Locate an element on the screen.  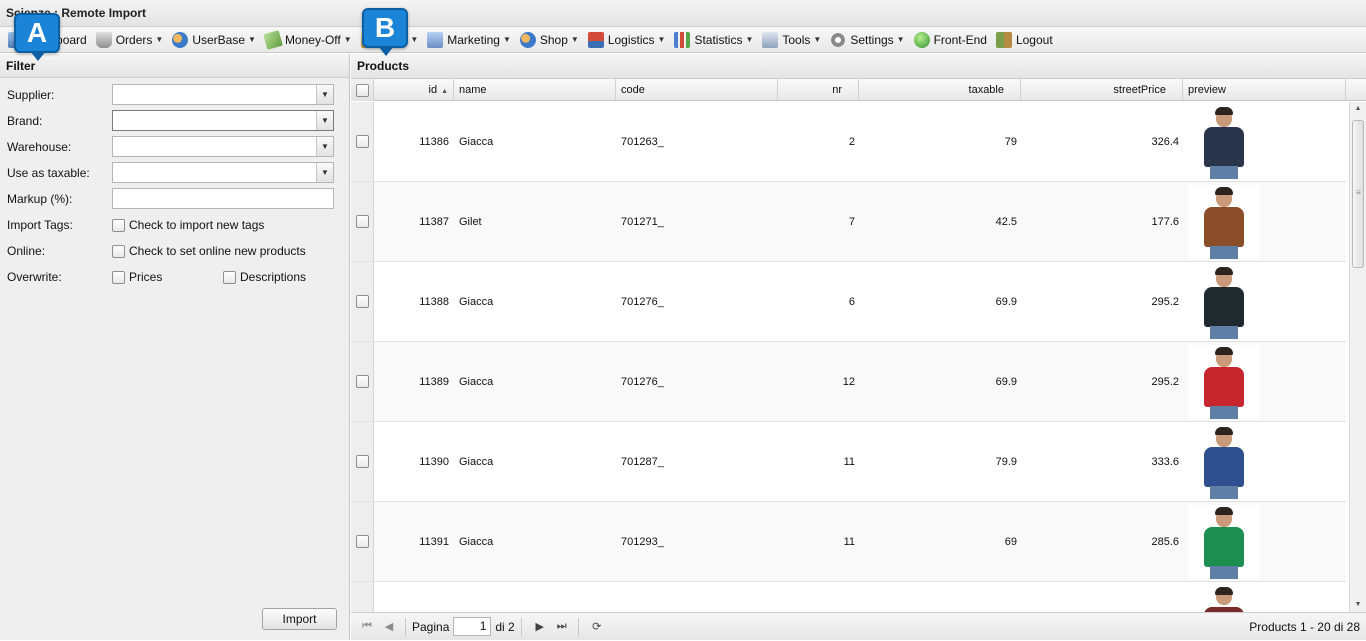
warehouse-label: Warehouse: is located at coordinates (39, 147).